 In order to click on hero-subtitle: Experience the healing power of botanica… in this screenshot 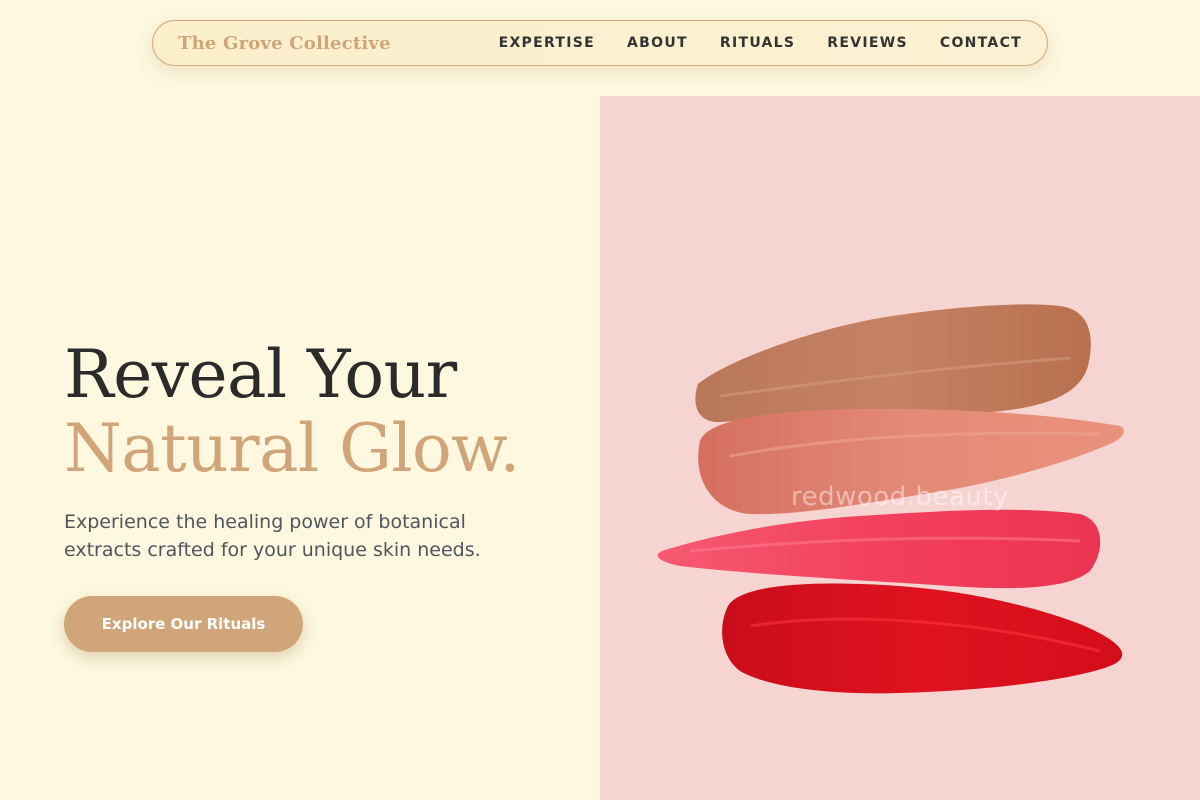, I will do `click(272, 536)`.